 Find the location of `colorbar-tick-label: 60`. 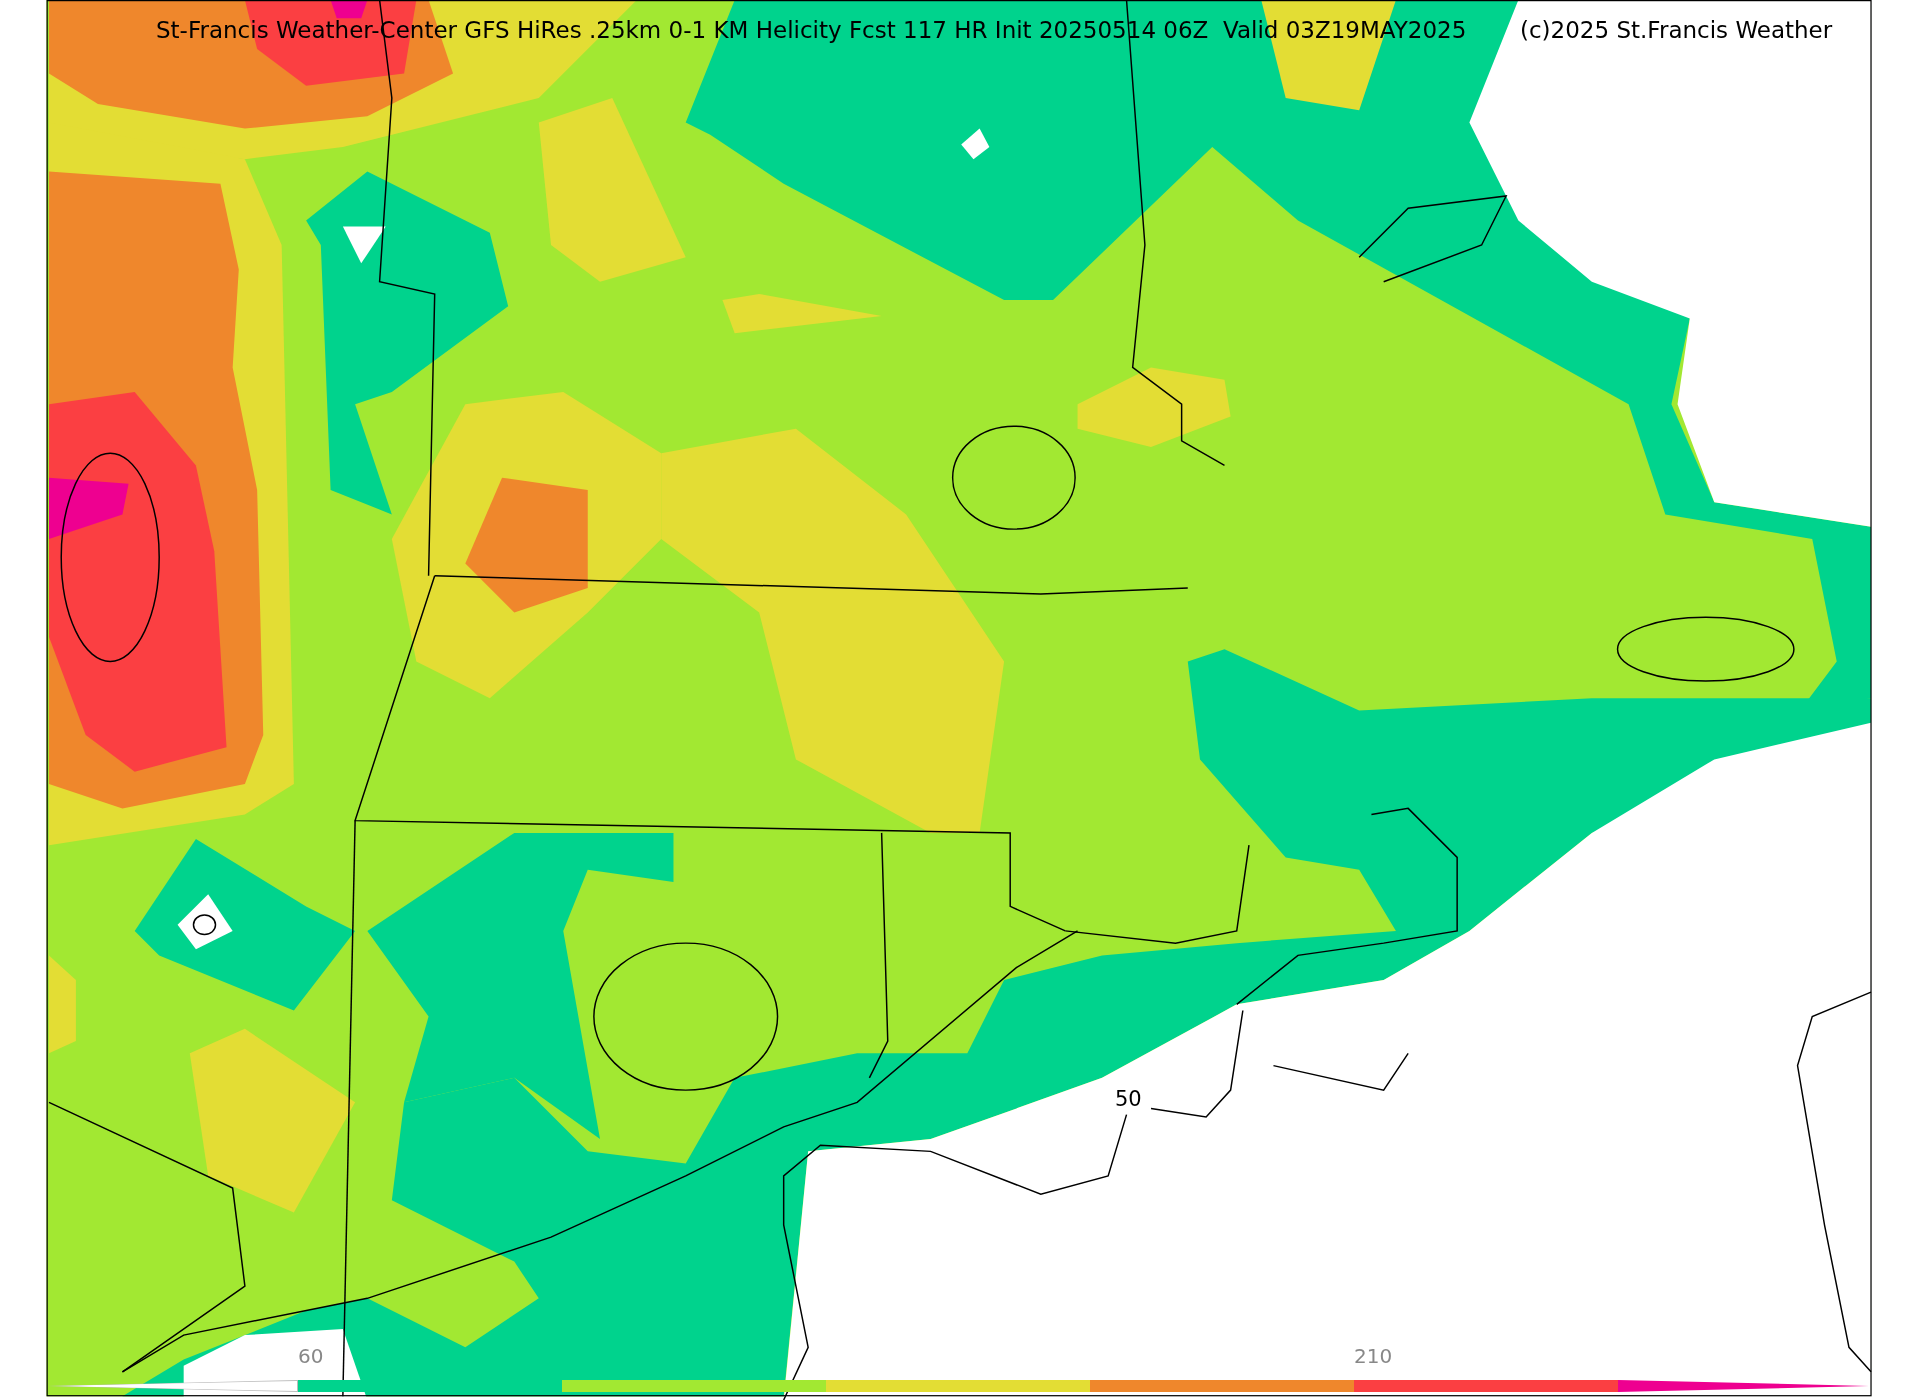

colorbar-tick-label: 60 is located at coordinates (311, 1356).